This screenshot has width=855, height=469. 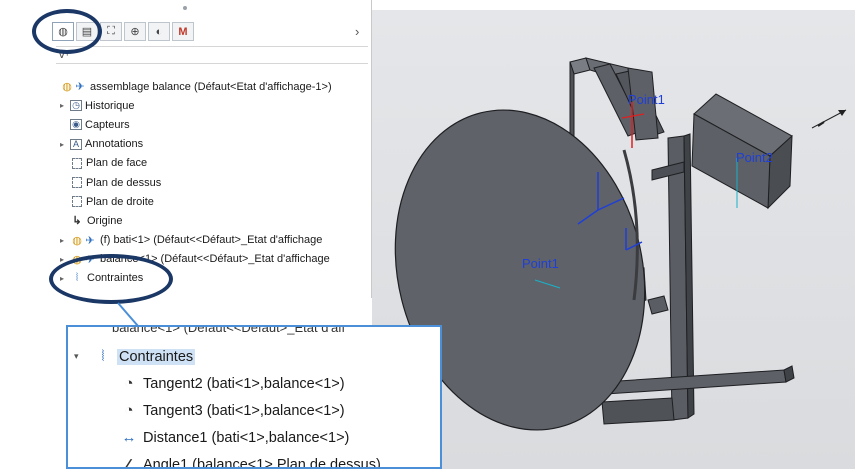 I want to click on distance-mate-icon: ↔, so click(x=129, y=437).